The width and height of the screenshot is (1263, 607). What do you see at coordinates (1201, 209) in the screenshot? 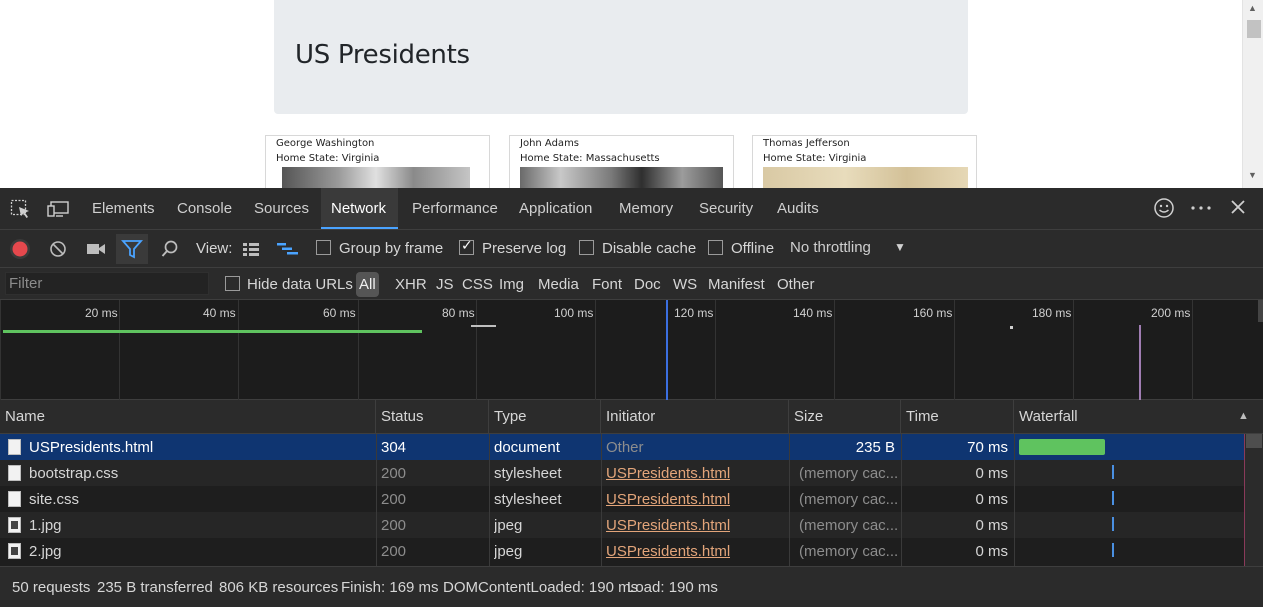
I see `more-options-icon` at bounding box center [1201, 209].